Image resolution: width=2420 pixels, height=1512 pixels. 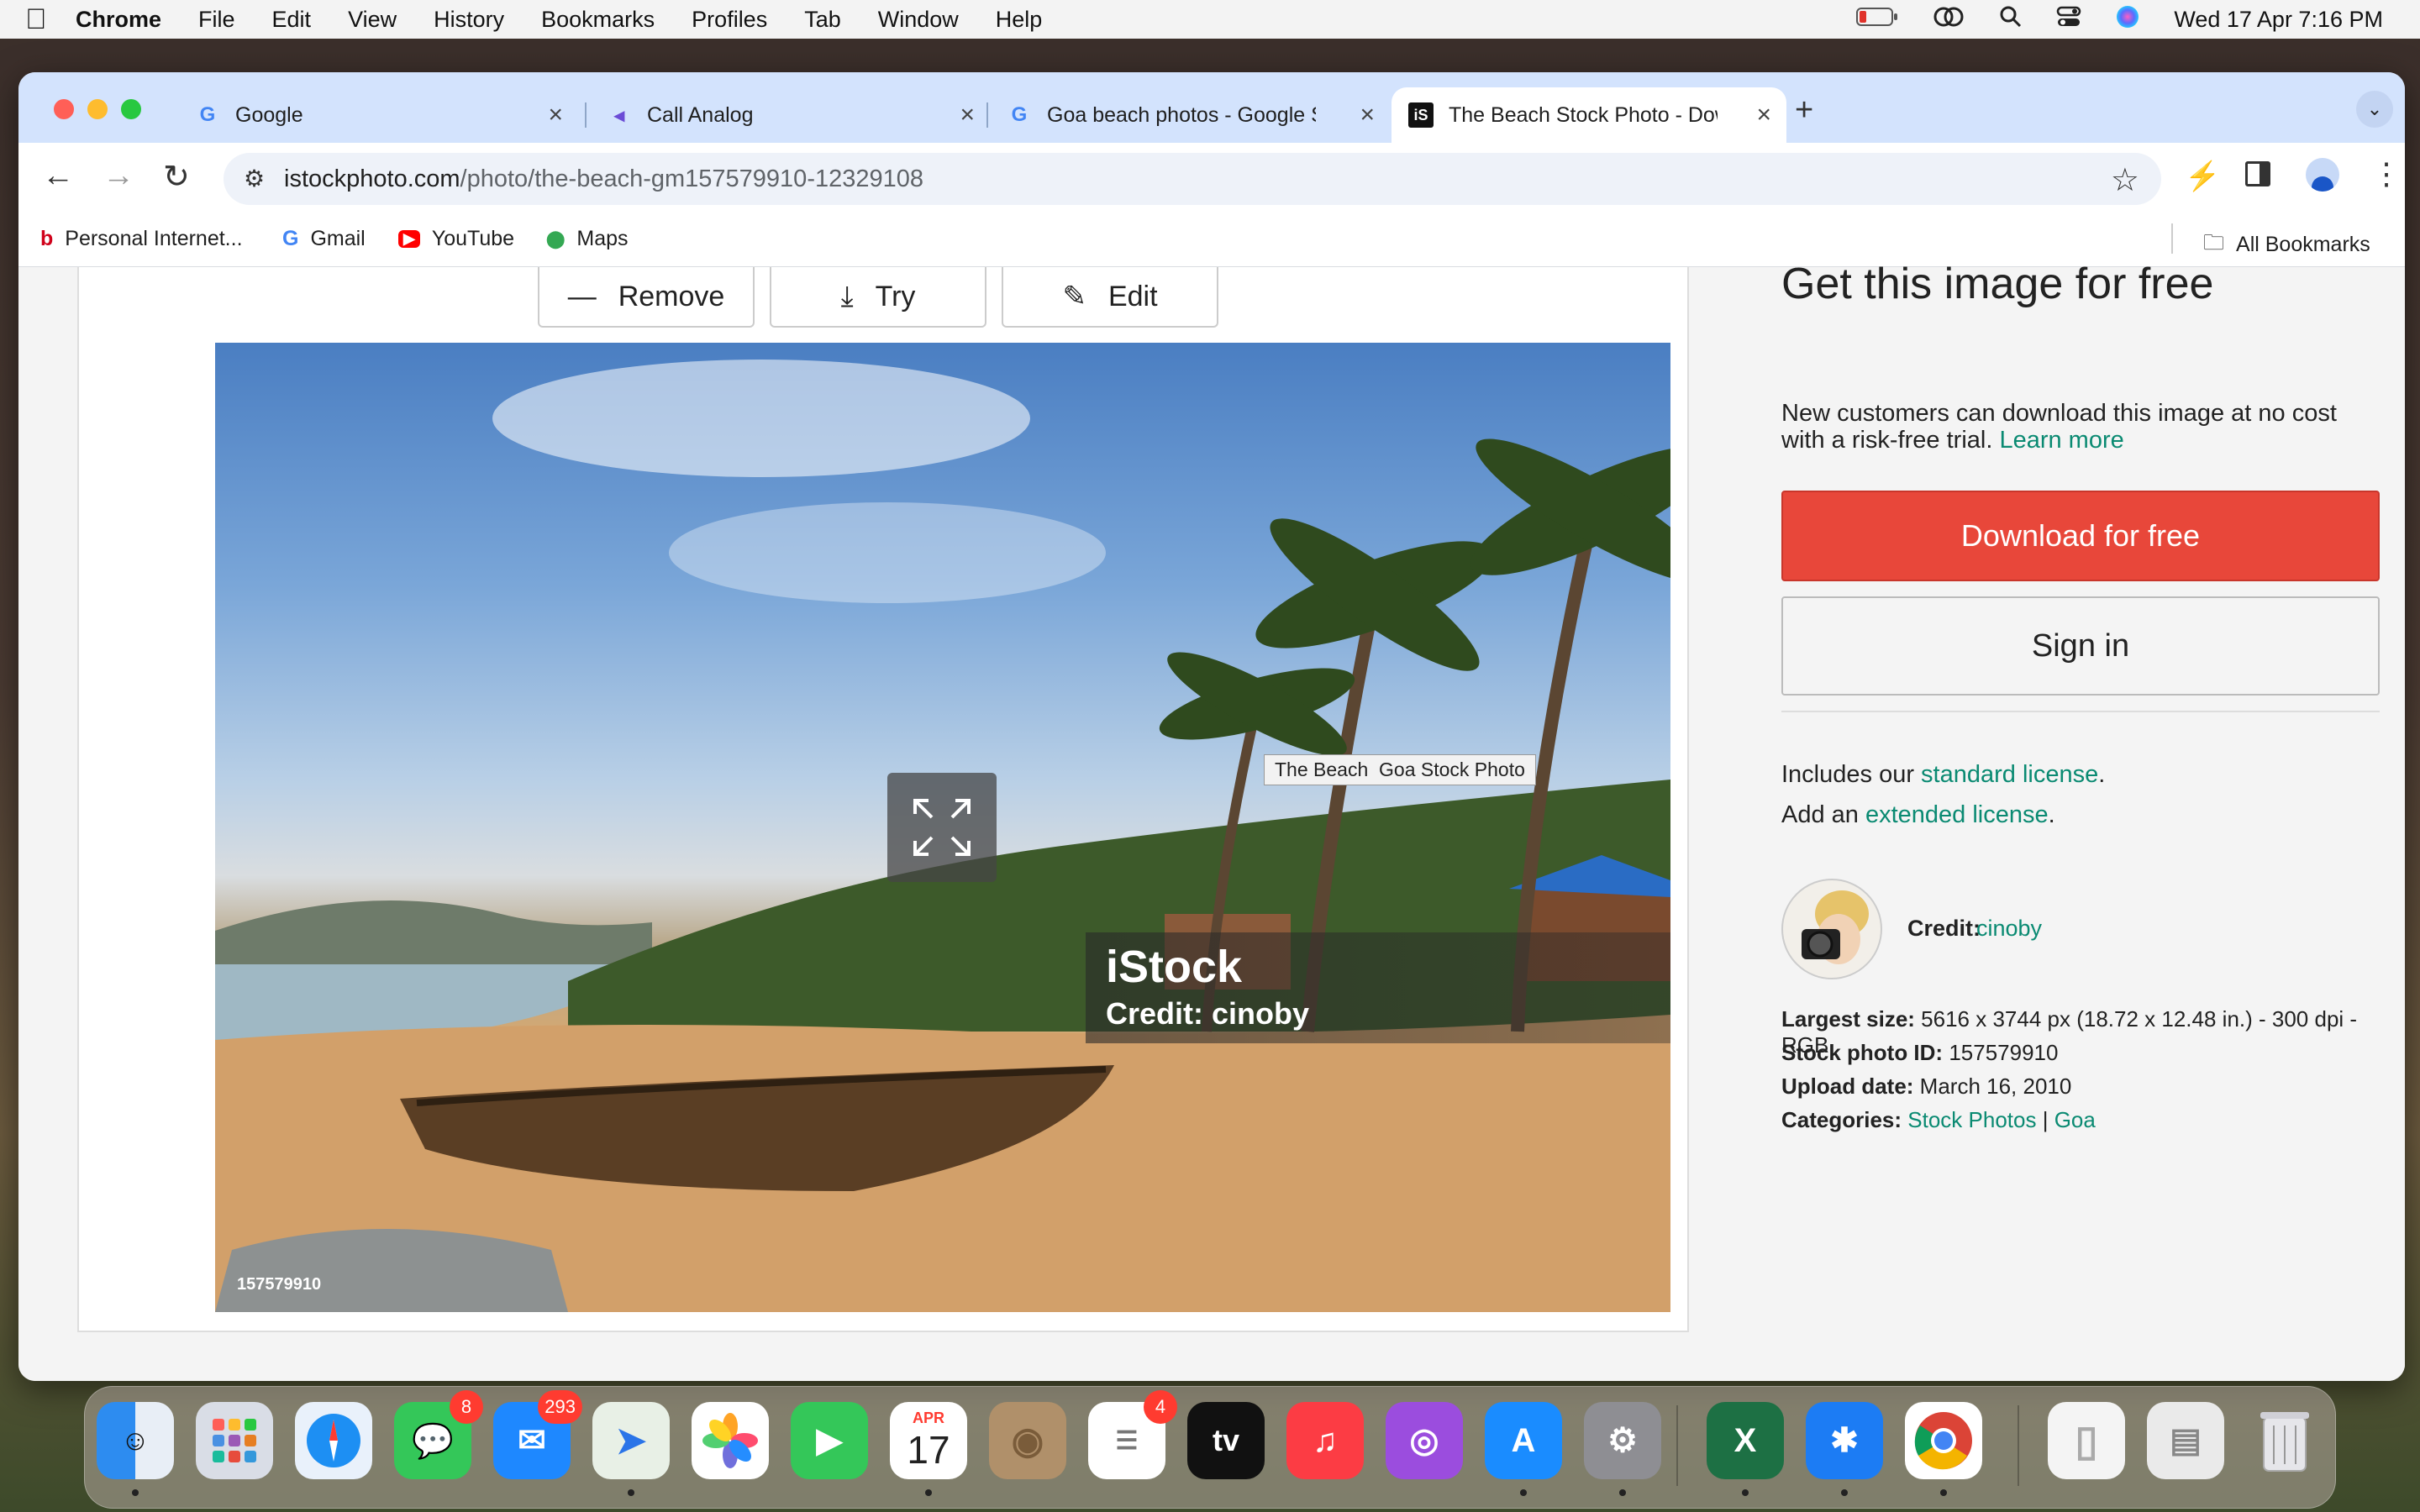 What do you see at coordinates (729, 20) in the screenshot?
I see `menu-profiles: Profiles` at bounding box center [729, 20].